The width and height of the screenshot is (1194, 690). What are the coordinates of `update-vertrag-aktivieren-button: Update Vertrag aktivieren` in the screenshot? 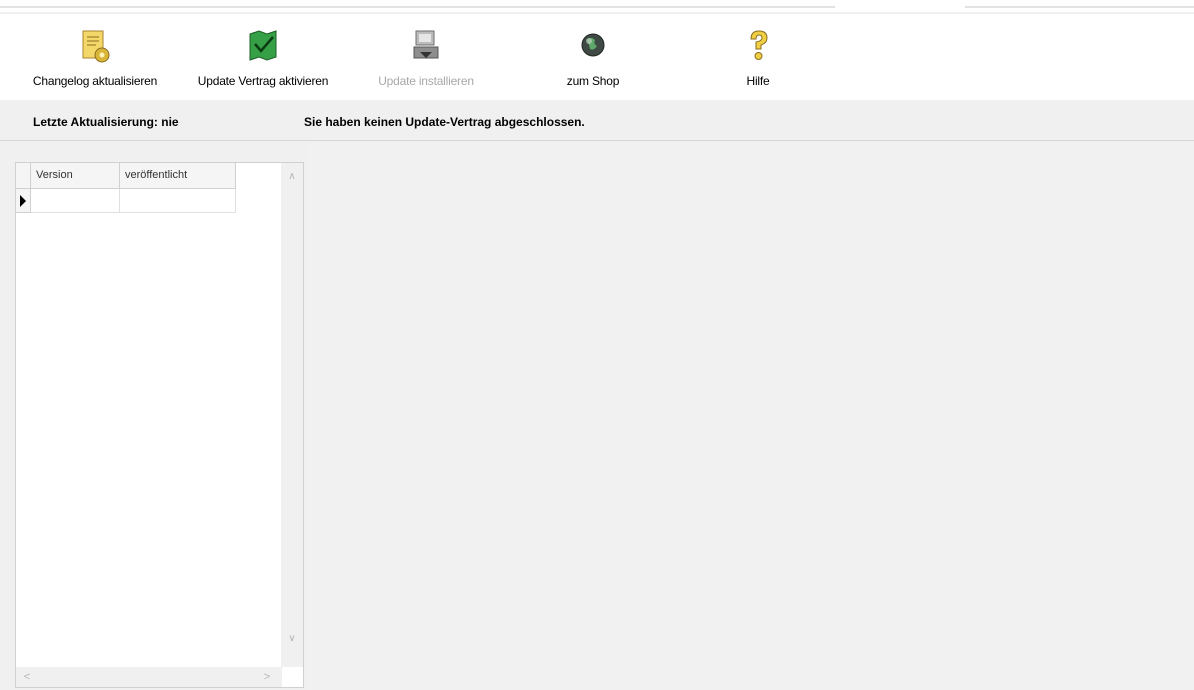 It's located at (263, 60).